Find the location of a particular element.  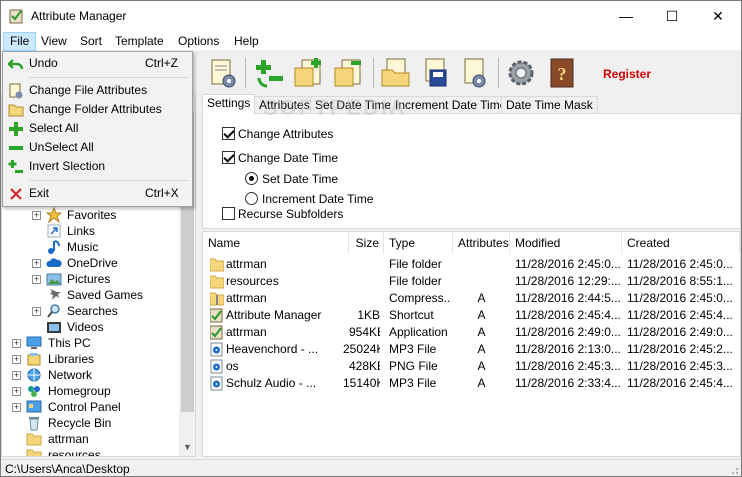

close-button: ✕ is located at coordinates (718, 16).